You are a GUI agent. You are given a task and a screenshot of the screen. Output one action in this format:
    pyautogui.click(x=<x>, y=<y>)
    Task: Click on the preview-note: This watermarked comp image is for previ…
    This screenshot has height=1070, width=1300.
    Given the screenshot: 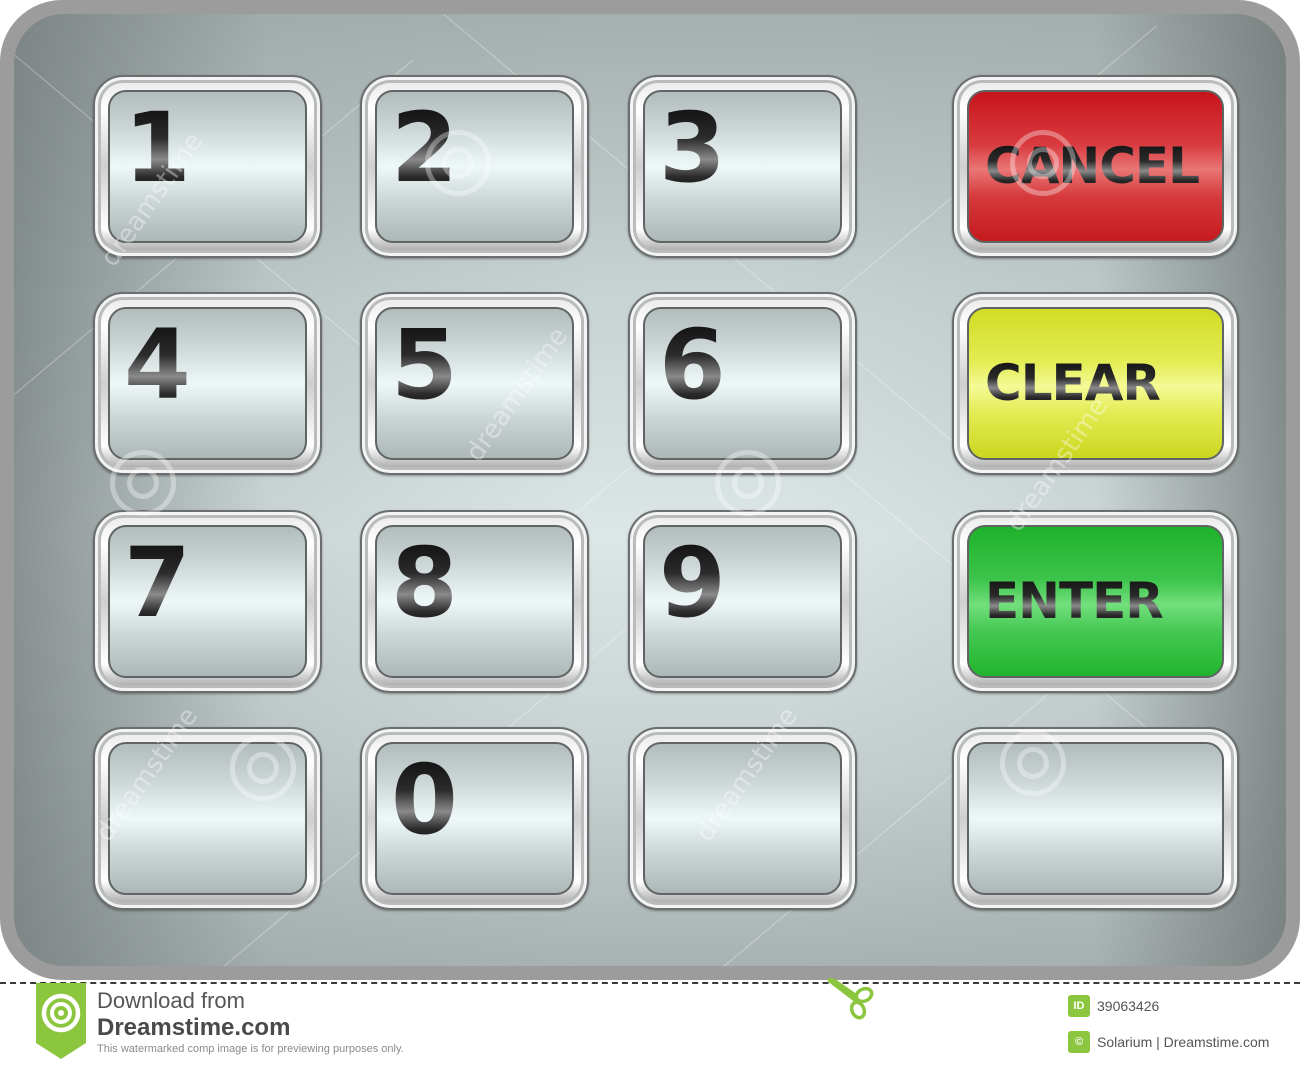 What is the action you would take?
    pyautogui.click(x=250, y=1049)
    